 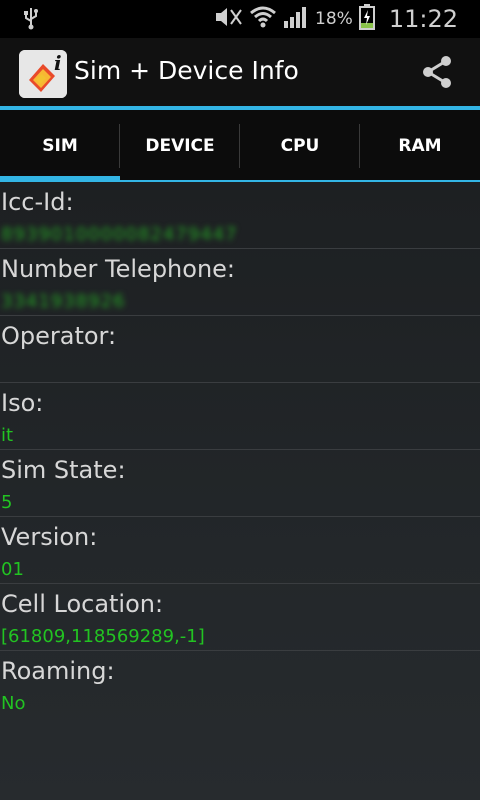 I want to click on info-label: Version:, so click(x=49, y=537).